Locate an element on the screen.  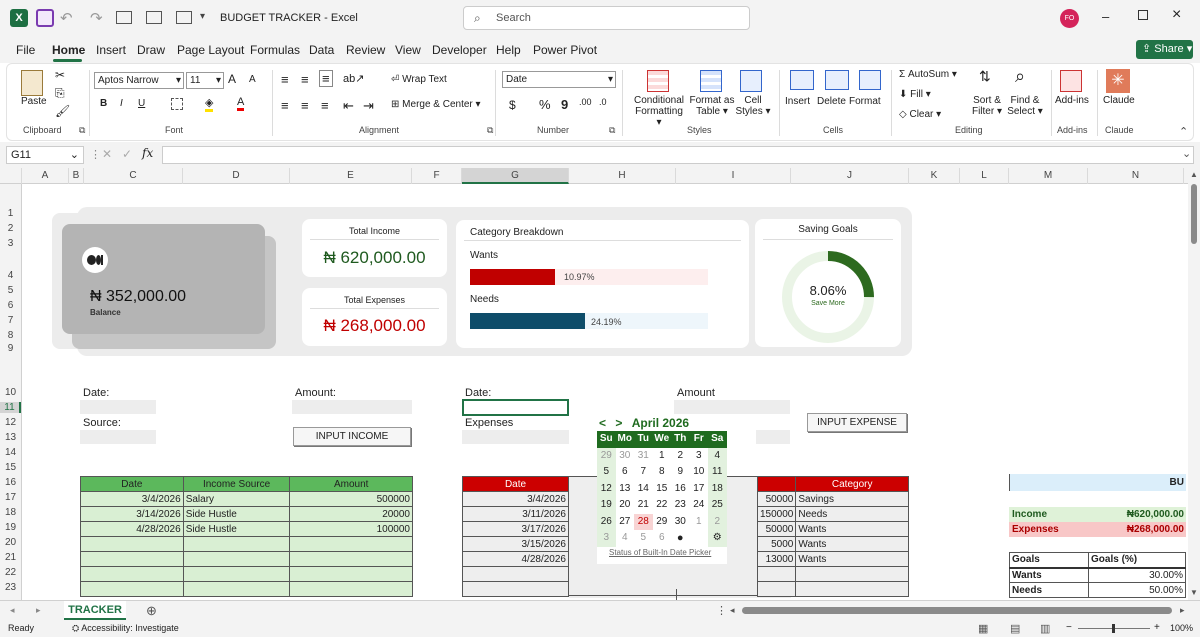
hscroll-right-icon: ▸ is located at coordinates (1182, 610).